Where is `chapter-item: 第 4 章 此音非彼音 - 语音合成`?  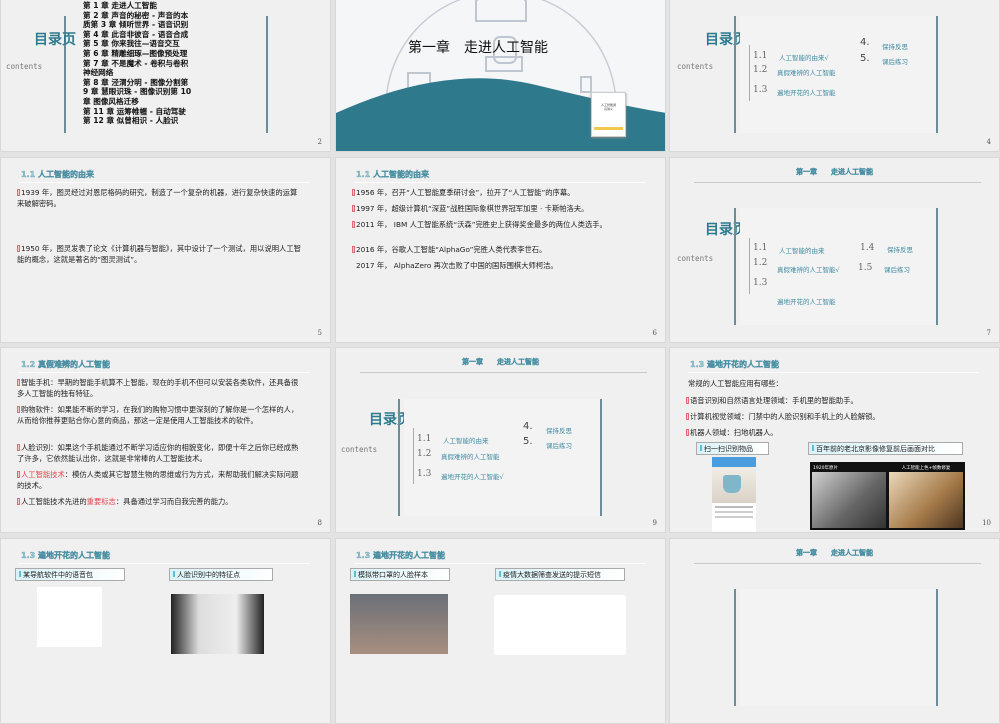 chapter-item: 第 4 章 此音非彼音 - 语音合成 is located at coordinates (136, 34).